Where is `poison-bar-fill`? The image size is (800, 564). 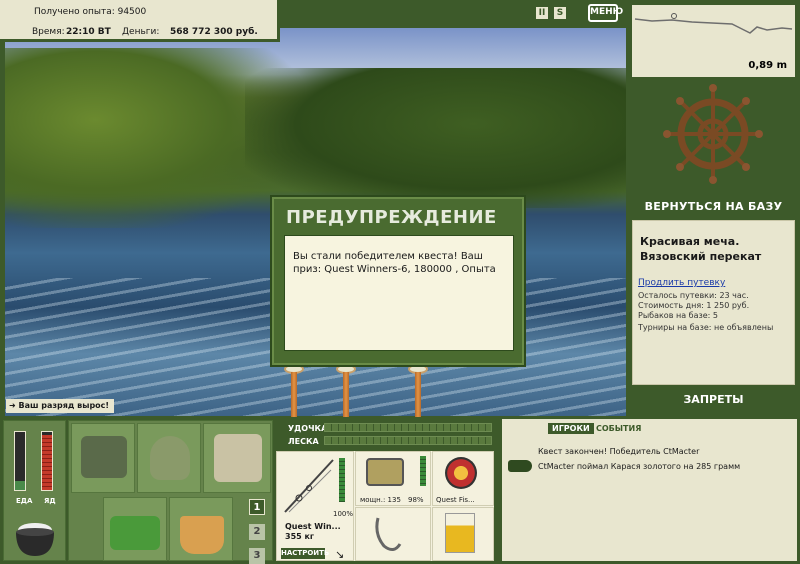 poison-bar-fill is located at coordinates (47, 462).